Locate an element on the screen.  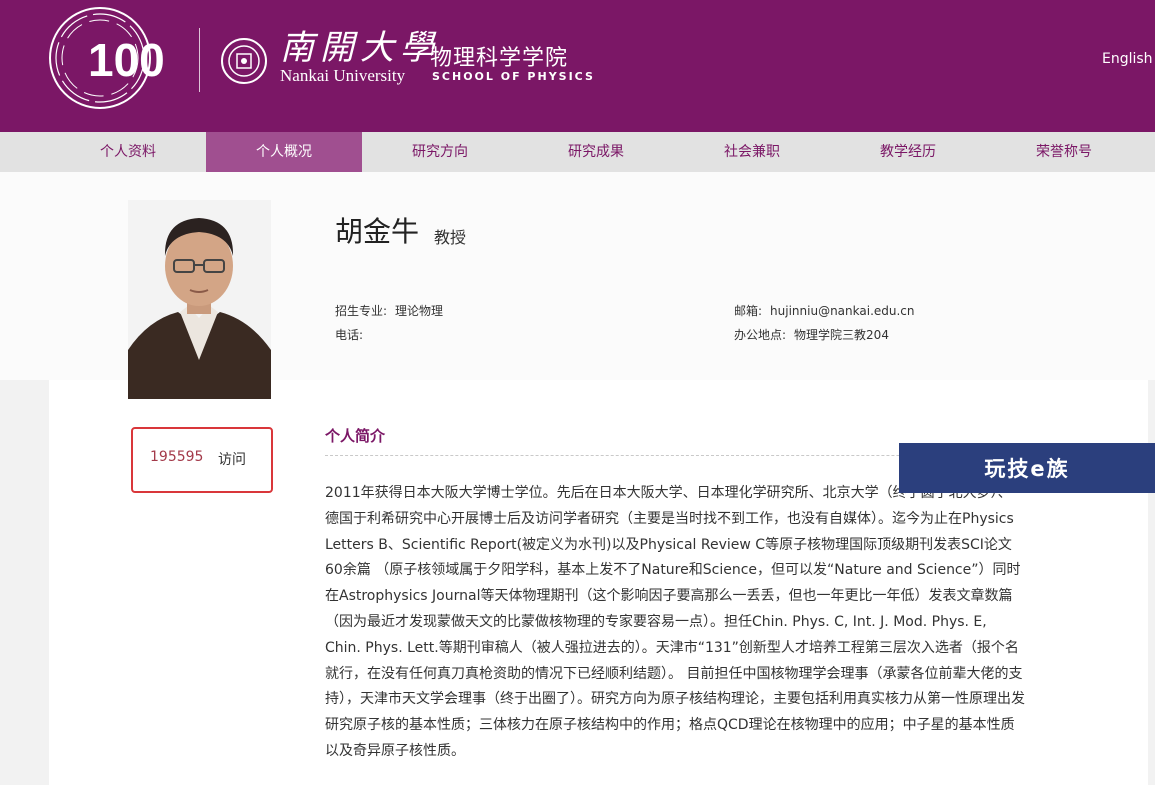
centennial-number: 100 is located at coordinates (126, 60).